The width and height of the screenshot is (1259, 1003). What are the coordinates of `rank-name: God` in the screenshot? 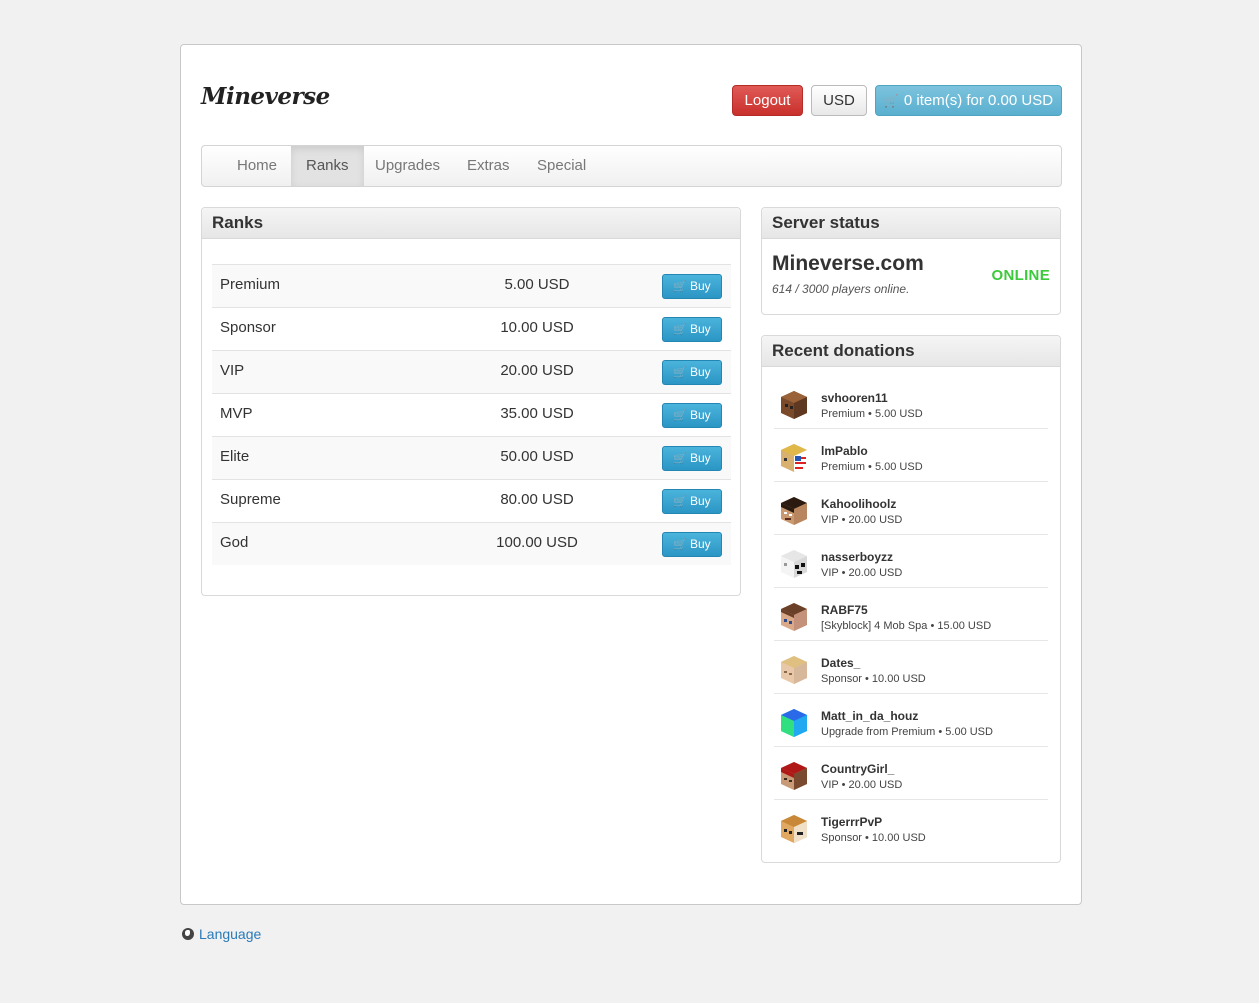 It's located at (234, 542).